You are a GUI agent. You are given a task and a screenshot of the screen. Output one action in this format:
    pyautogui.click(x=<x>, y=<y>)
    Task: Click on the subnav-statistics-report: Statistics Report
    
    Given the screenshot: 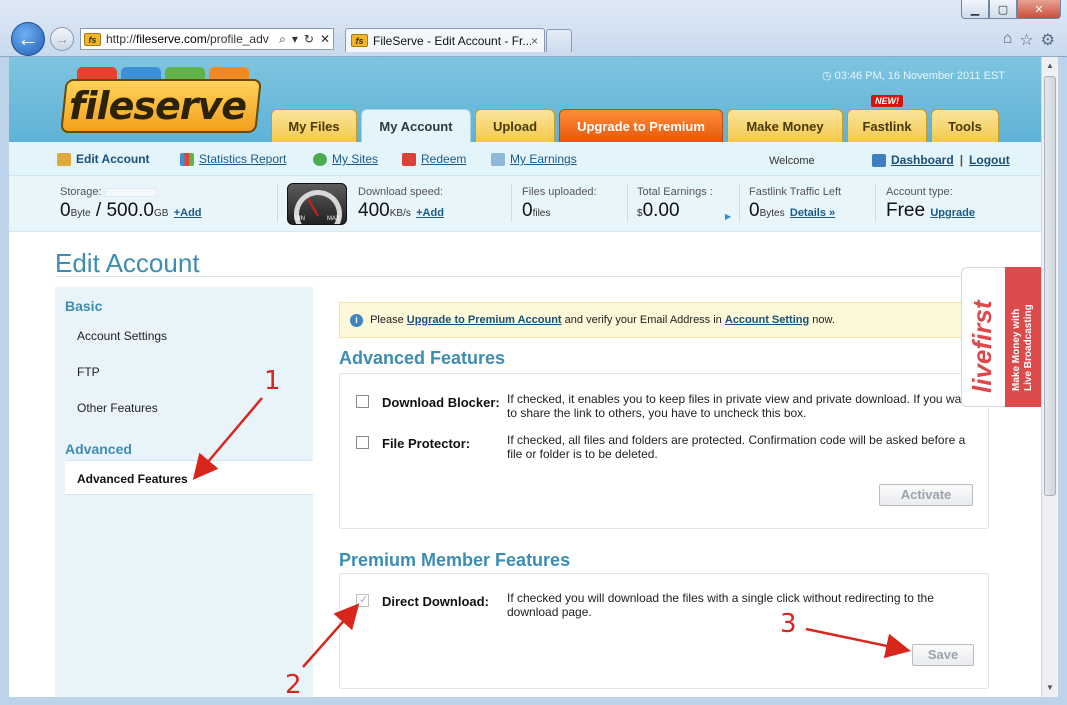 What is the action you would take?
    pyautogui.click(x=233, y=159)
    